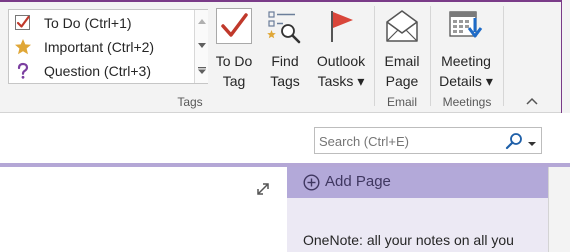  Describe the element at coordinates (402, 81) in the screenshot. I see `email-page-label-line2: Page` at that location.